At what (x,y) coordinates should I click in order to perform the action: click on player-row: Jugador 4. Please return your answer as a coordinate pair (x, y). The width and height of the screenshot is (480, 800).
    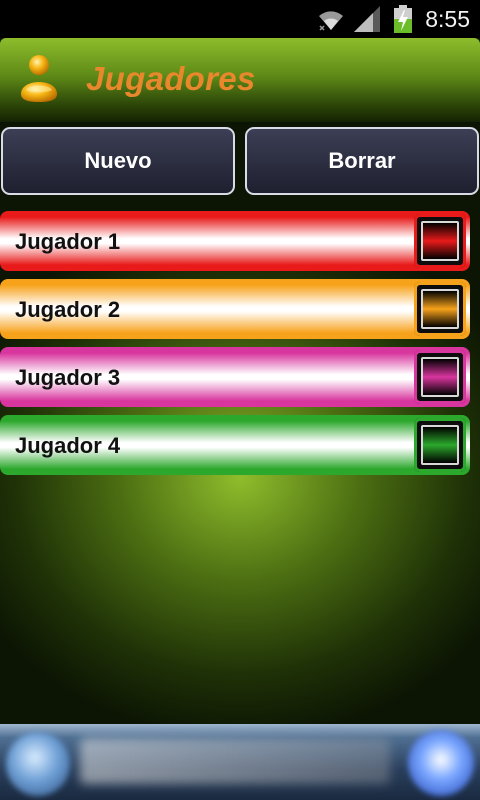
    Looking at the image, I should click on (235, 445).